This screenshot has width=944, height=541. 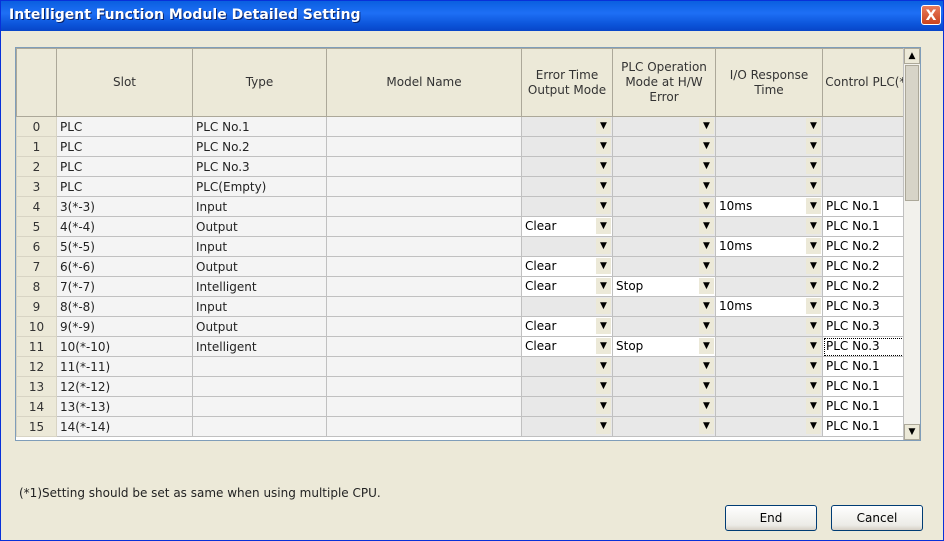 I want to click on cancel-button: Cancel, so click(x=877, y=518).